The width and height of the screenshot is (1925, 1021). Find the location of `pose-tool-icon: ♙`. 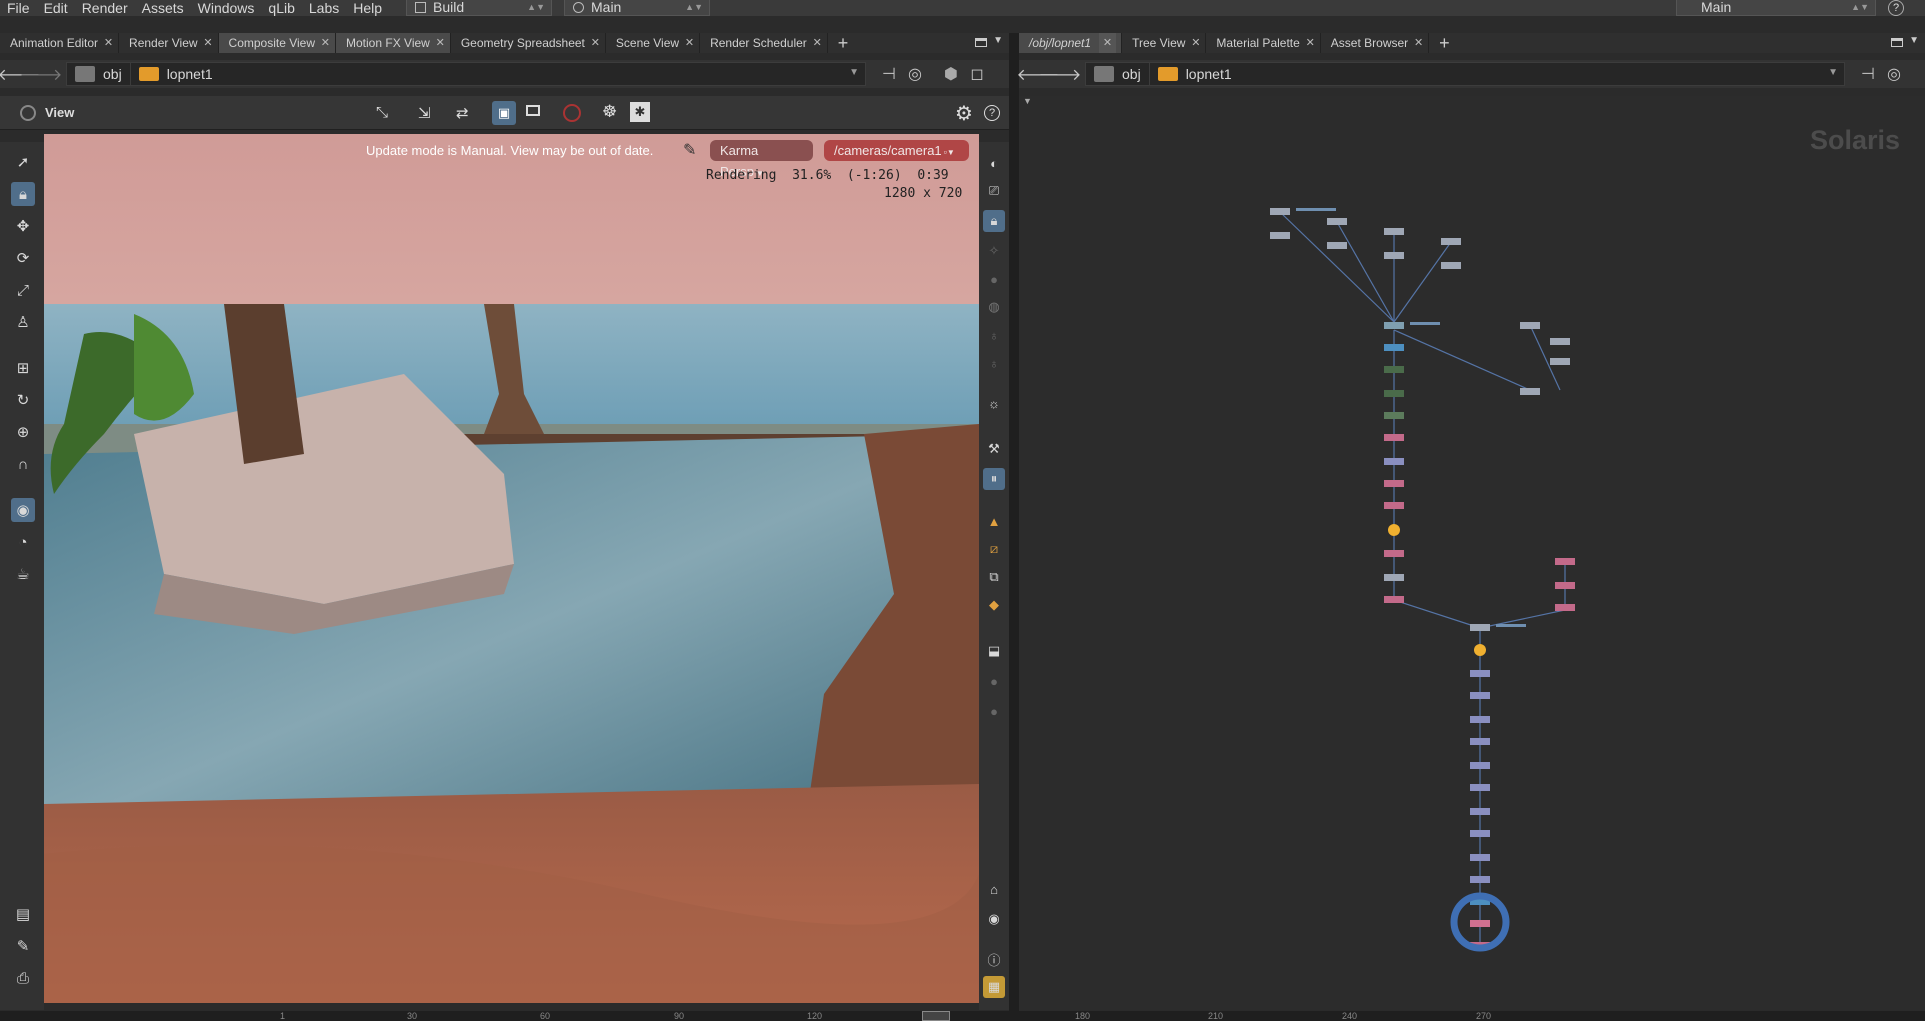

pose-tool-icon: ♙ is located at coordinates (23, 322).